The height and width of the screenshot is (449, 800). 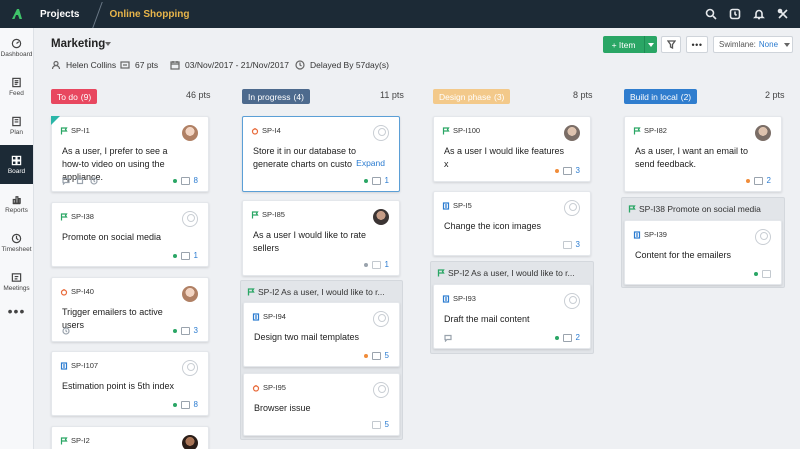 I want to click on sidebar-item-label: Timesheet, so click(x=16, y=249).